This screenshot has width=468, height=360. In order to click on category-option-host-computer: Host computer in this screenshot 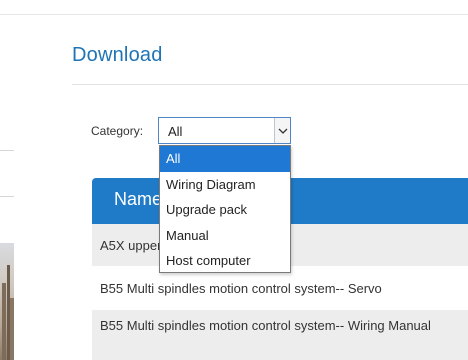, I will do `click(225, 261)`.